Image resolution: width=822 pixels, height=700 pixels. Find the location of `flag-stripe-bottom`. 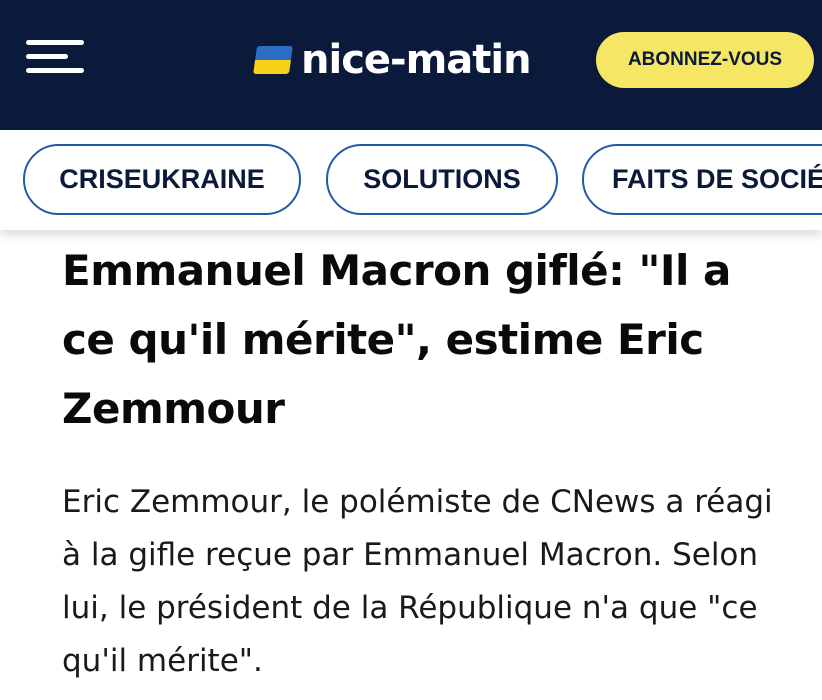

flag-stripe-bottom is located at coordinates (272, 67).